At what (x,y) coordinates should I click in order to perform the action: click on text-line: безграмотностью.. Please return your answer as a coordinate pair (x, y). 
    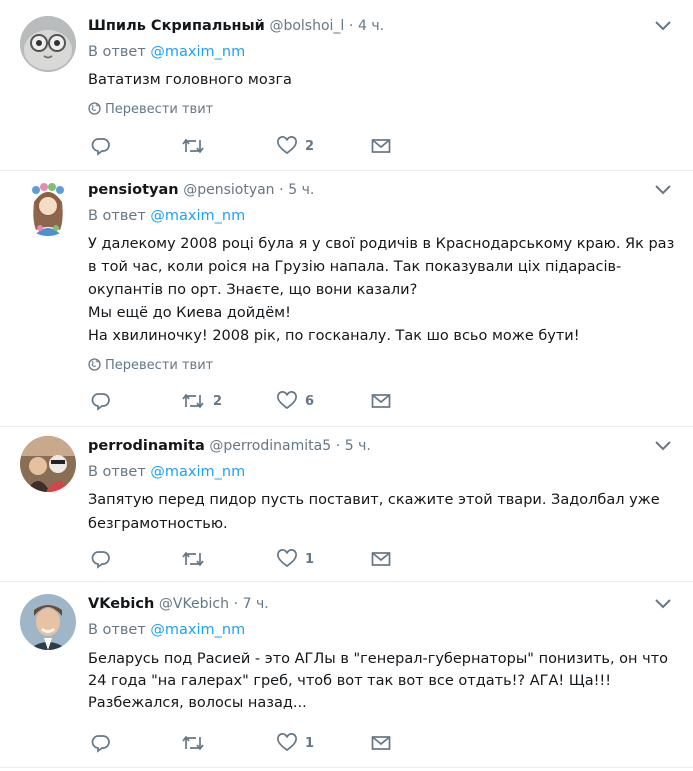
    Looking at the image, I should click on (158, 524).